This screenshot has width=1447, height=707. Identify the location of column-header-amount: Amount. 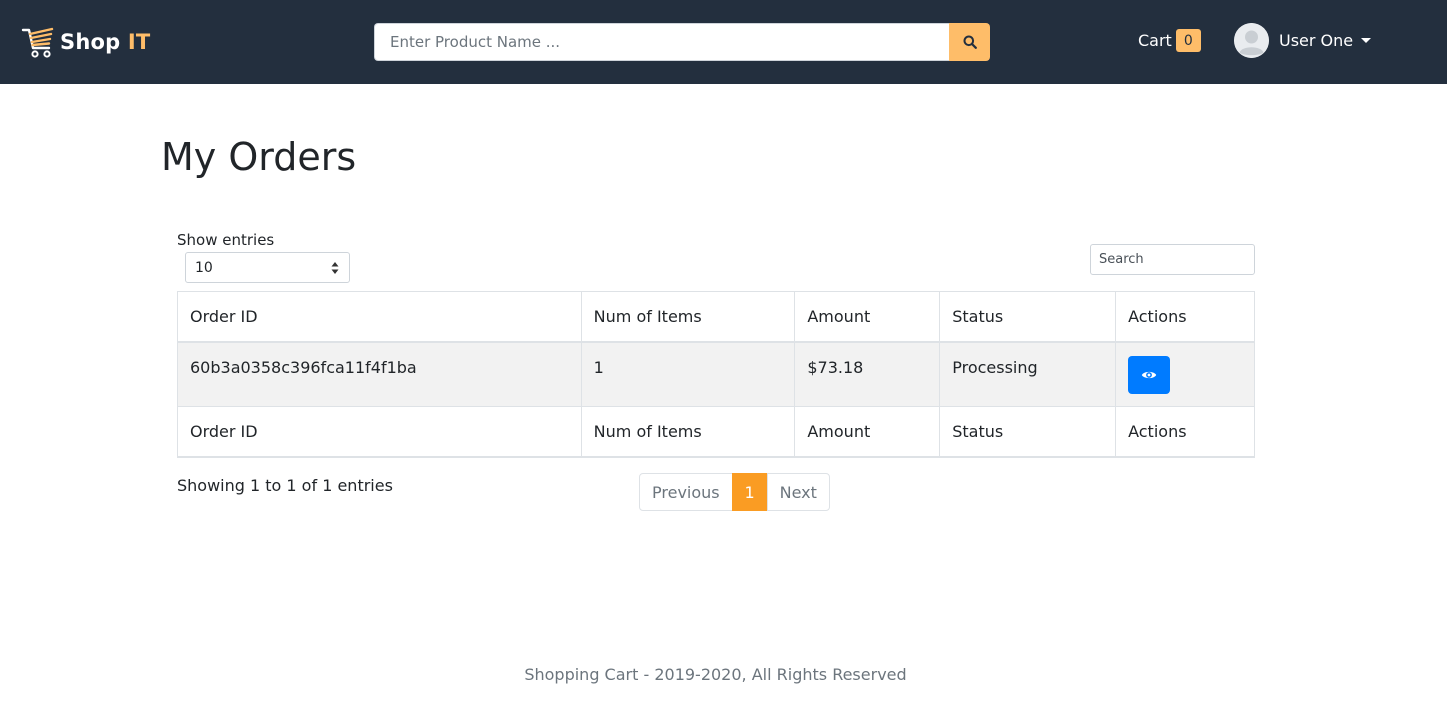
(867, 317).